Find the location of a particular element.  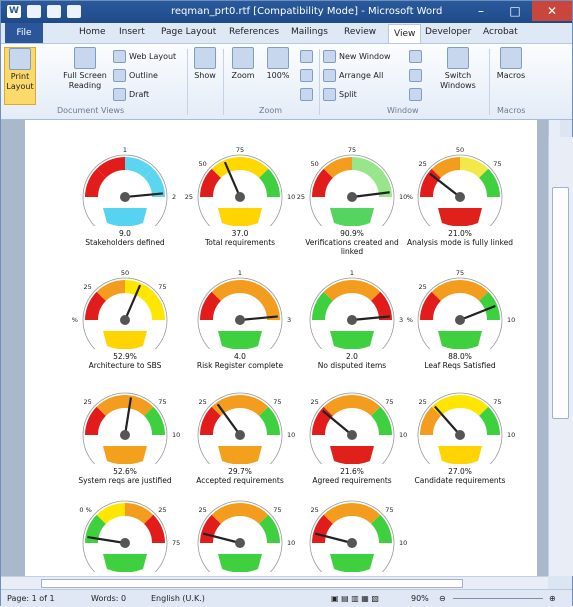

word-count: Words: 0 is located at coordinates (108, 598).